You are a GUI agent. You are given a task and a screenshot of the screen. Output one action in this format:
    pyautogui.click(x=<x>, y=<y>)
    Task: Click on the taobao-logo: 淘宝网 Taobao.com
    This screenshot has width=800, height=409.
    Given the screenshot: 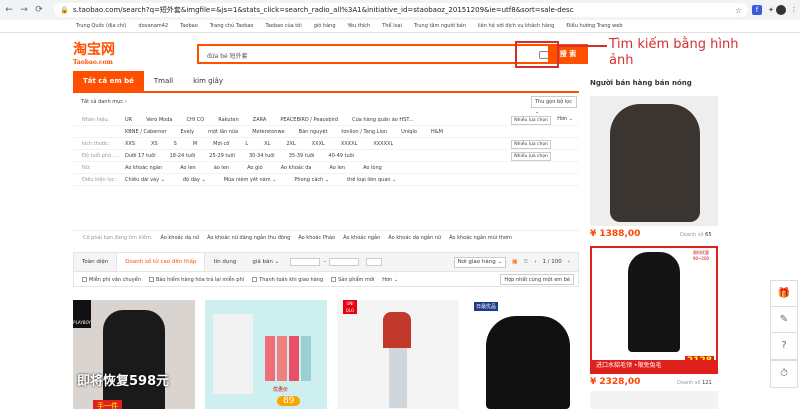 What is the action you would take?
    pyautogui.click(x=94, y=55)
    